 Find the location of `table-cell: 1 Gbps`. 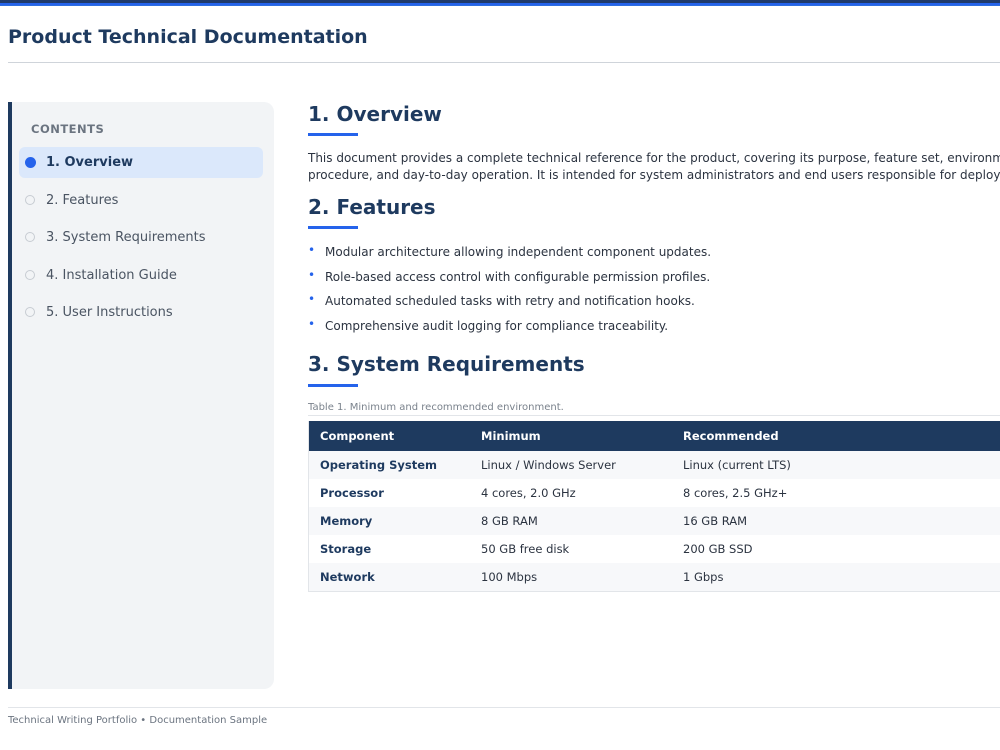

table-cell: 1 Gbps is located at coordinates (836, 577).